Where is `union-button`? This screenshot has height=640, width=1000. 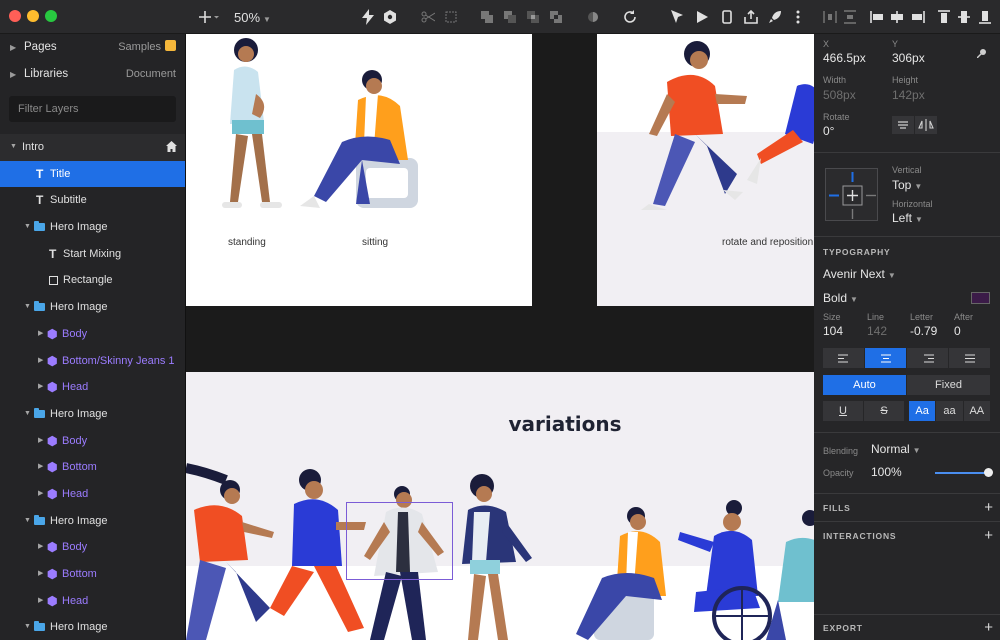 union-button is located at coordinates (487, 17).